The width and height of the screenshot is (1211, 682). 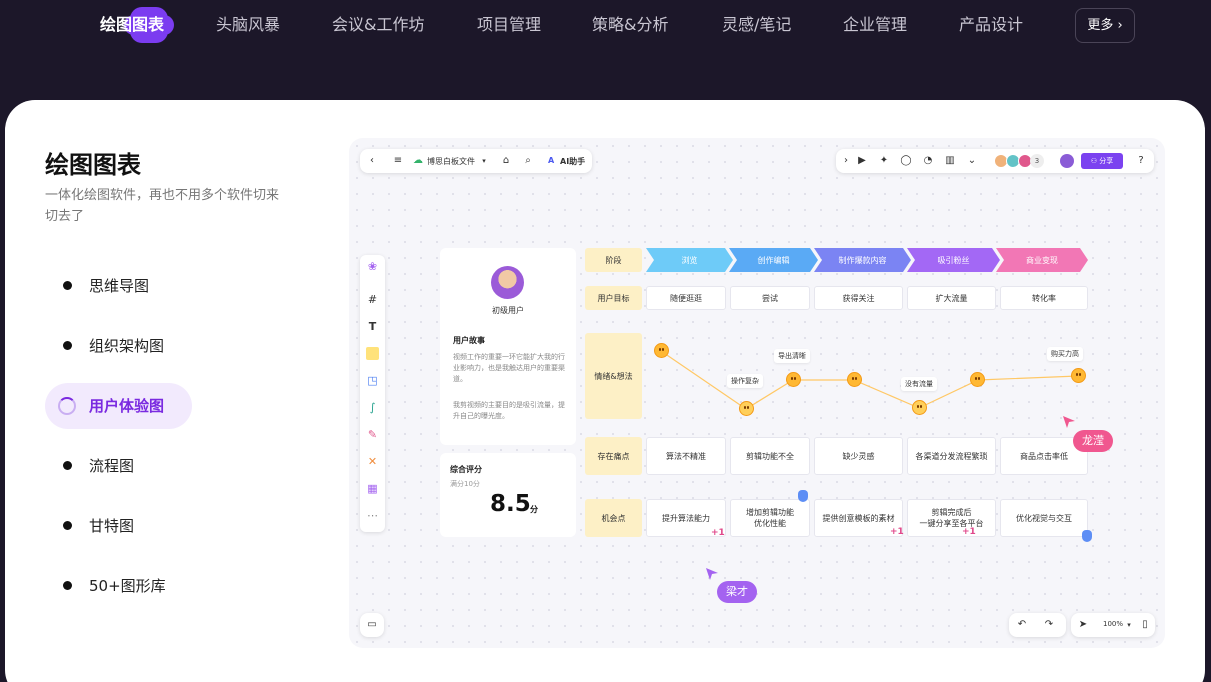 I want to click on more-label: 更多, so click(x=1100, y=25).